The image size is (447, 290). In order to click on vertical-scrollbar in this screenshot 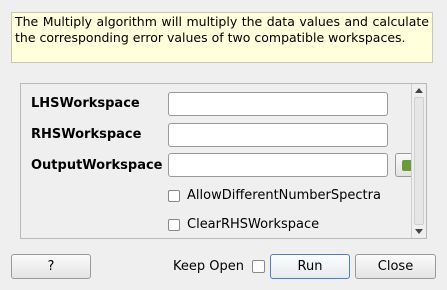, I will do `click(418, 161)`.